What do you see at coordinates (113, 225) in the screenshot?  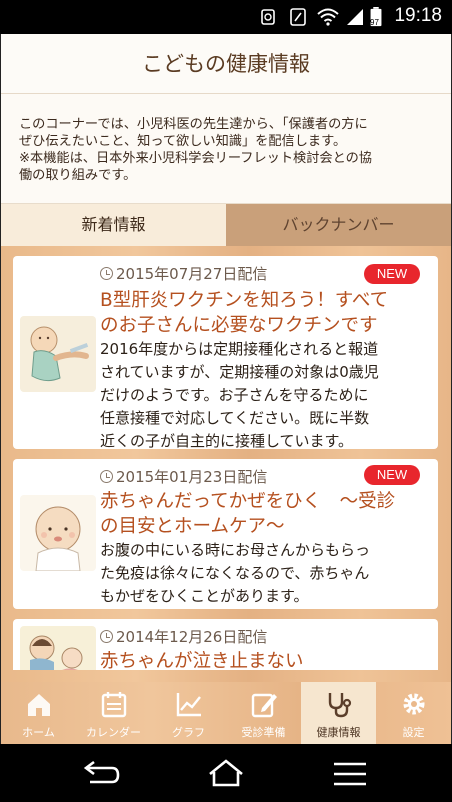 I see `tab-latest: 新着情報` at bounding box center [113, 225].